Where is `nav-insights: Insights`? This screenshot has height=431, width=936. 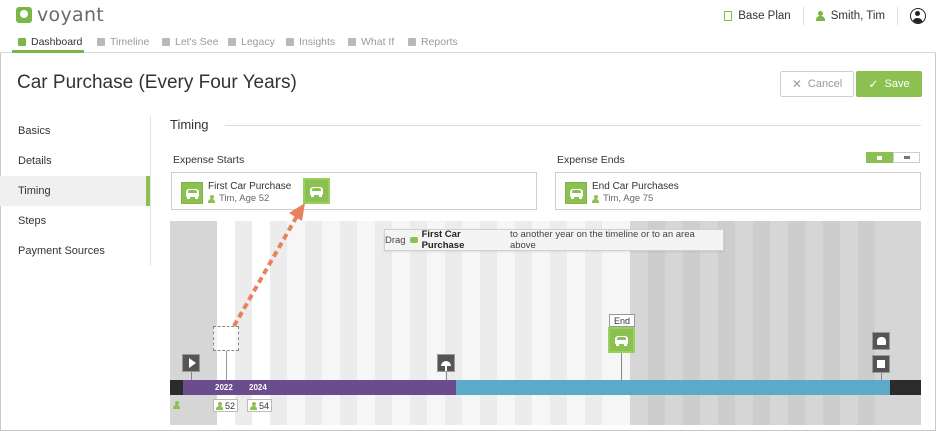 nav-insights: Insights is located at coordinates (310, 42).